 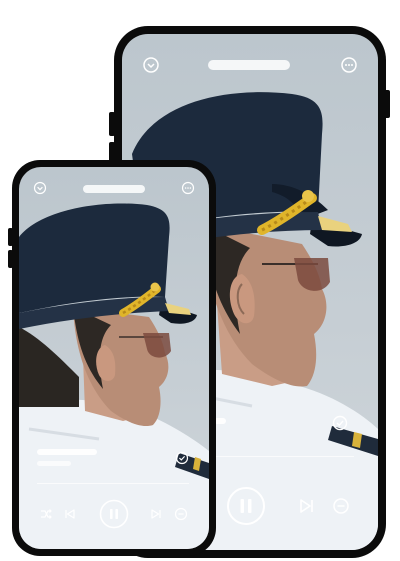 What do you see at coordinates (46, 514) in the screenshot?
I see `shuffle-icon` at bounding box center [46, 514].